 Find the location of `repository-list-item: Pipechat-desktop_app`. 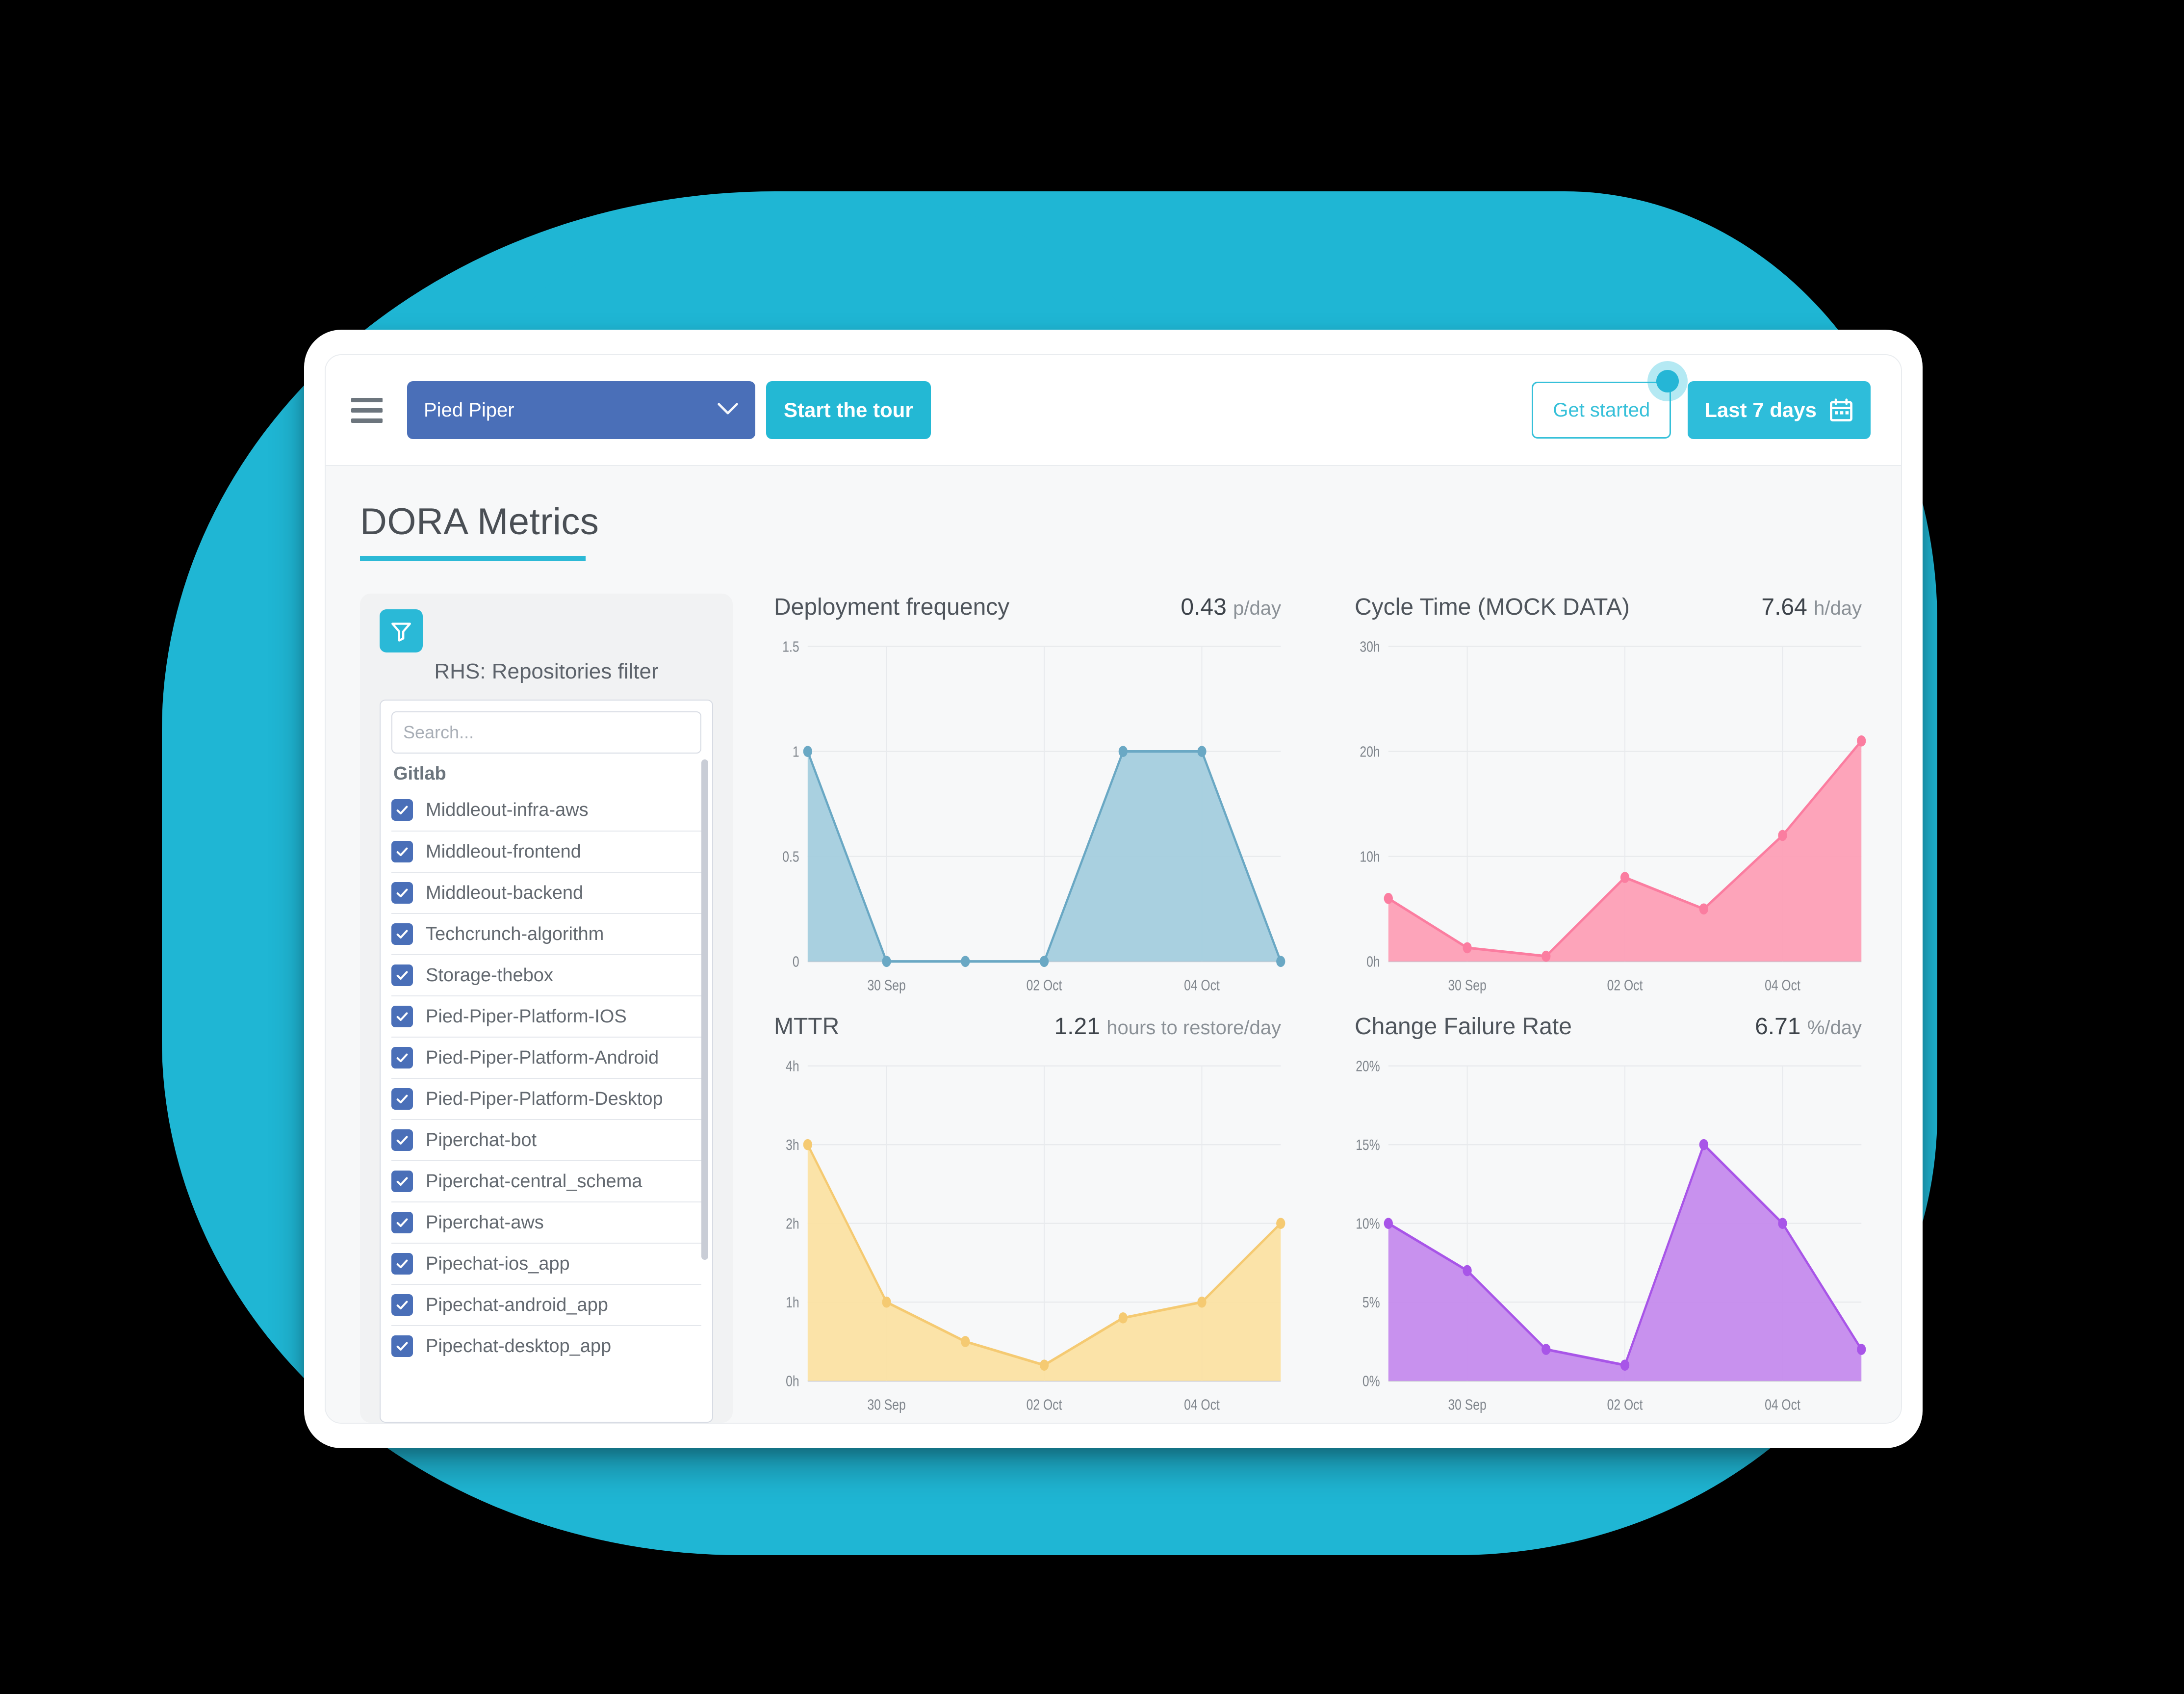

repository-list-item: Pipechat-desktop_app is located at coordinates (546, 1345).